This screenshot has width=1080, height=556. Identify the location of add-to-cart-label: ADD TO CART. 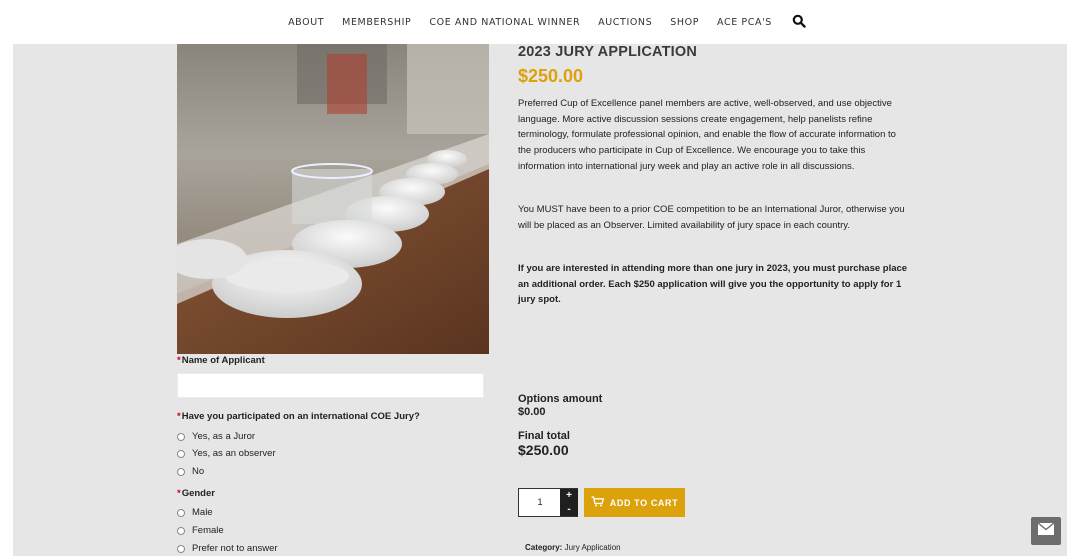
(644, 502).